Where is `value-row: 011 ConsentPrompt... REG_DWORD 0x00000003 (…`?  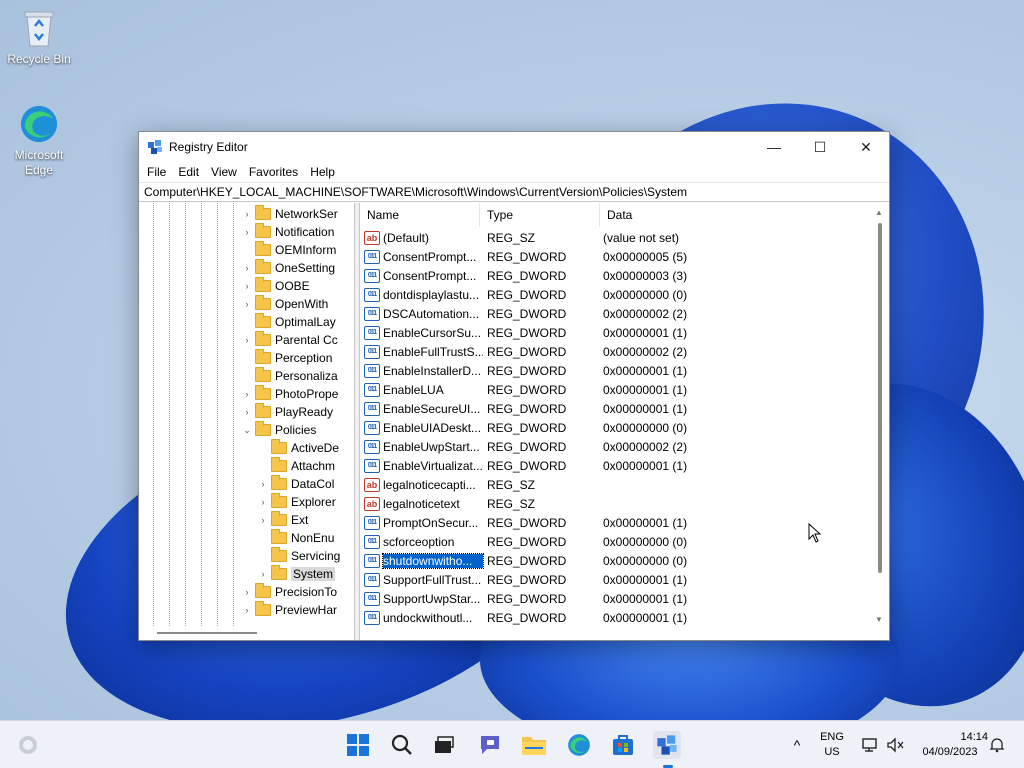 value-row: 011 ConsentPrompt... REG_DWORD 0x00000003 (… is located at coordinates (583, 275).